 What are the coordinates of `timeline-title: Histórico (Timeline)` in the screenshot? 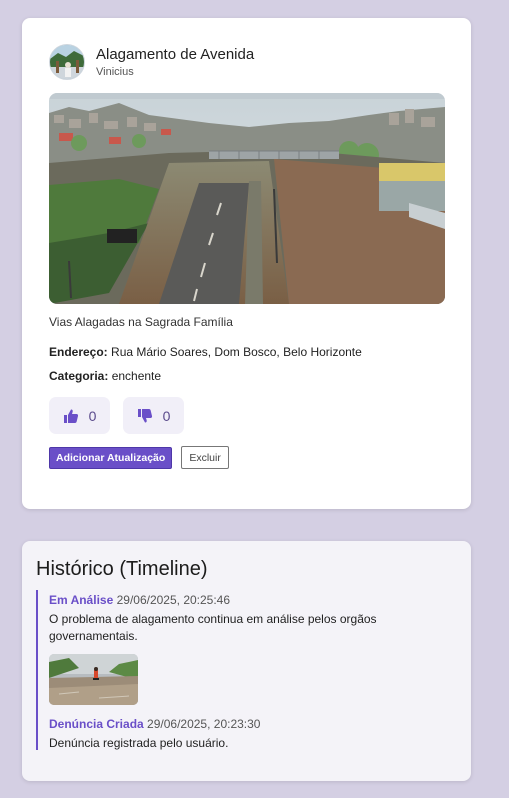 It's located at (122, 569).